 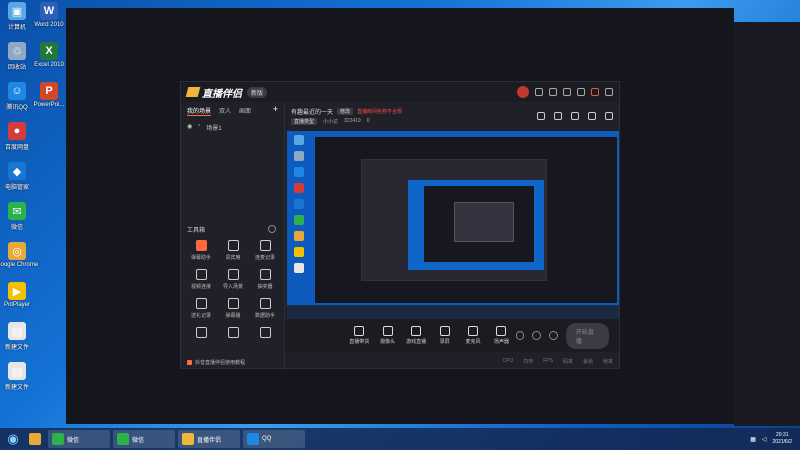 I want to click on camera-button: 摄像头, so click(x=387, y=335).